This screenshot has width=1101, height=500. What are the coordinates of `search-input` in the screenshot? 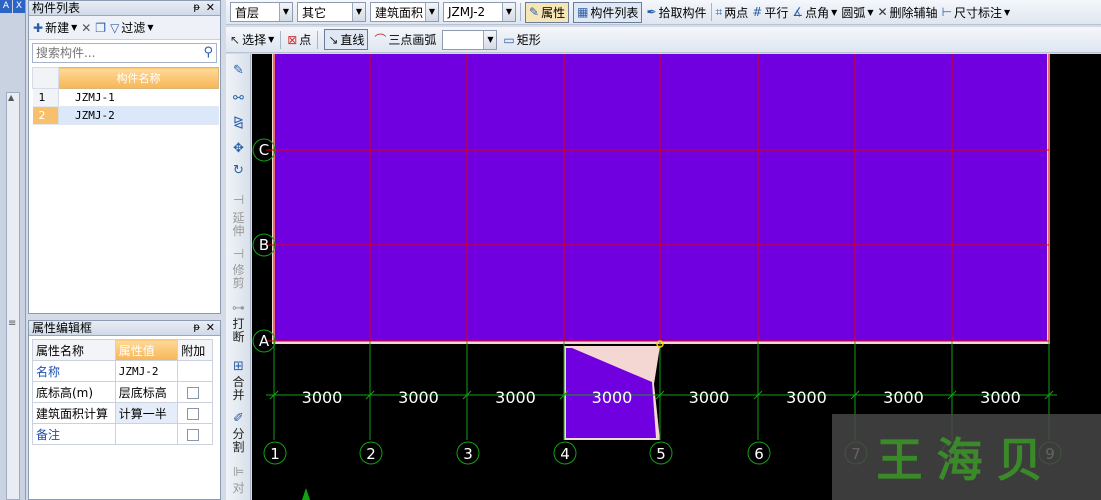 It's located at (113, 53).